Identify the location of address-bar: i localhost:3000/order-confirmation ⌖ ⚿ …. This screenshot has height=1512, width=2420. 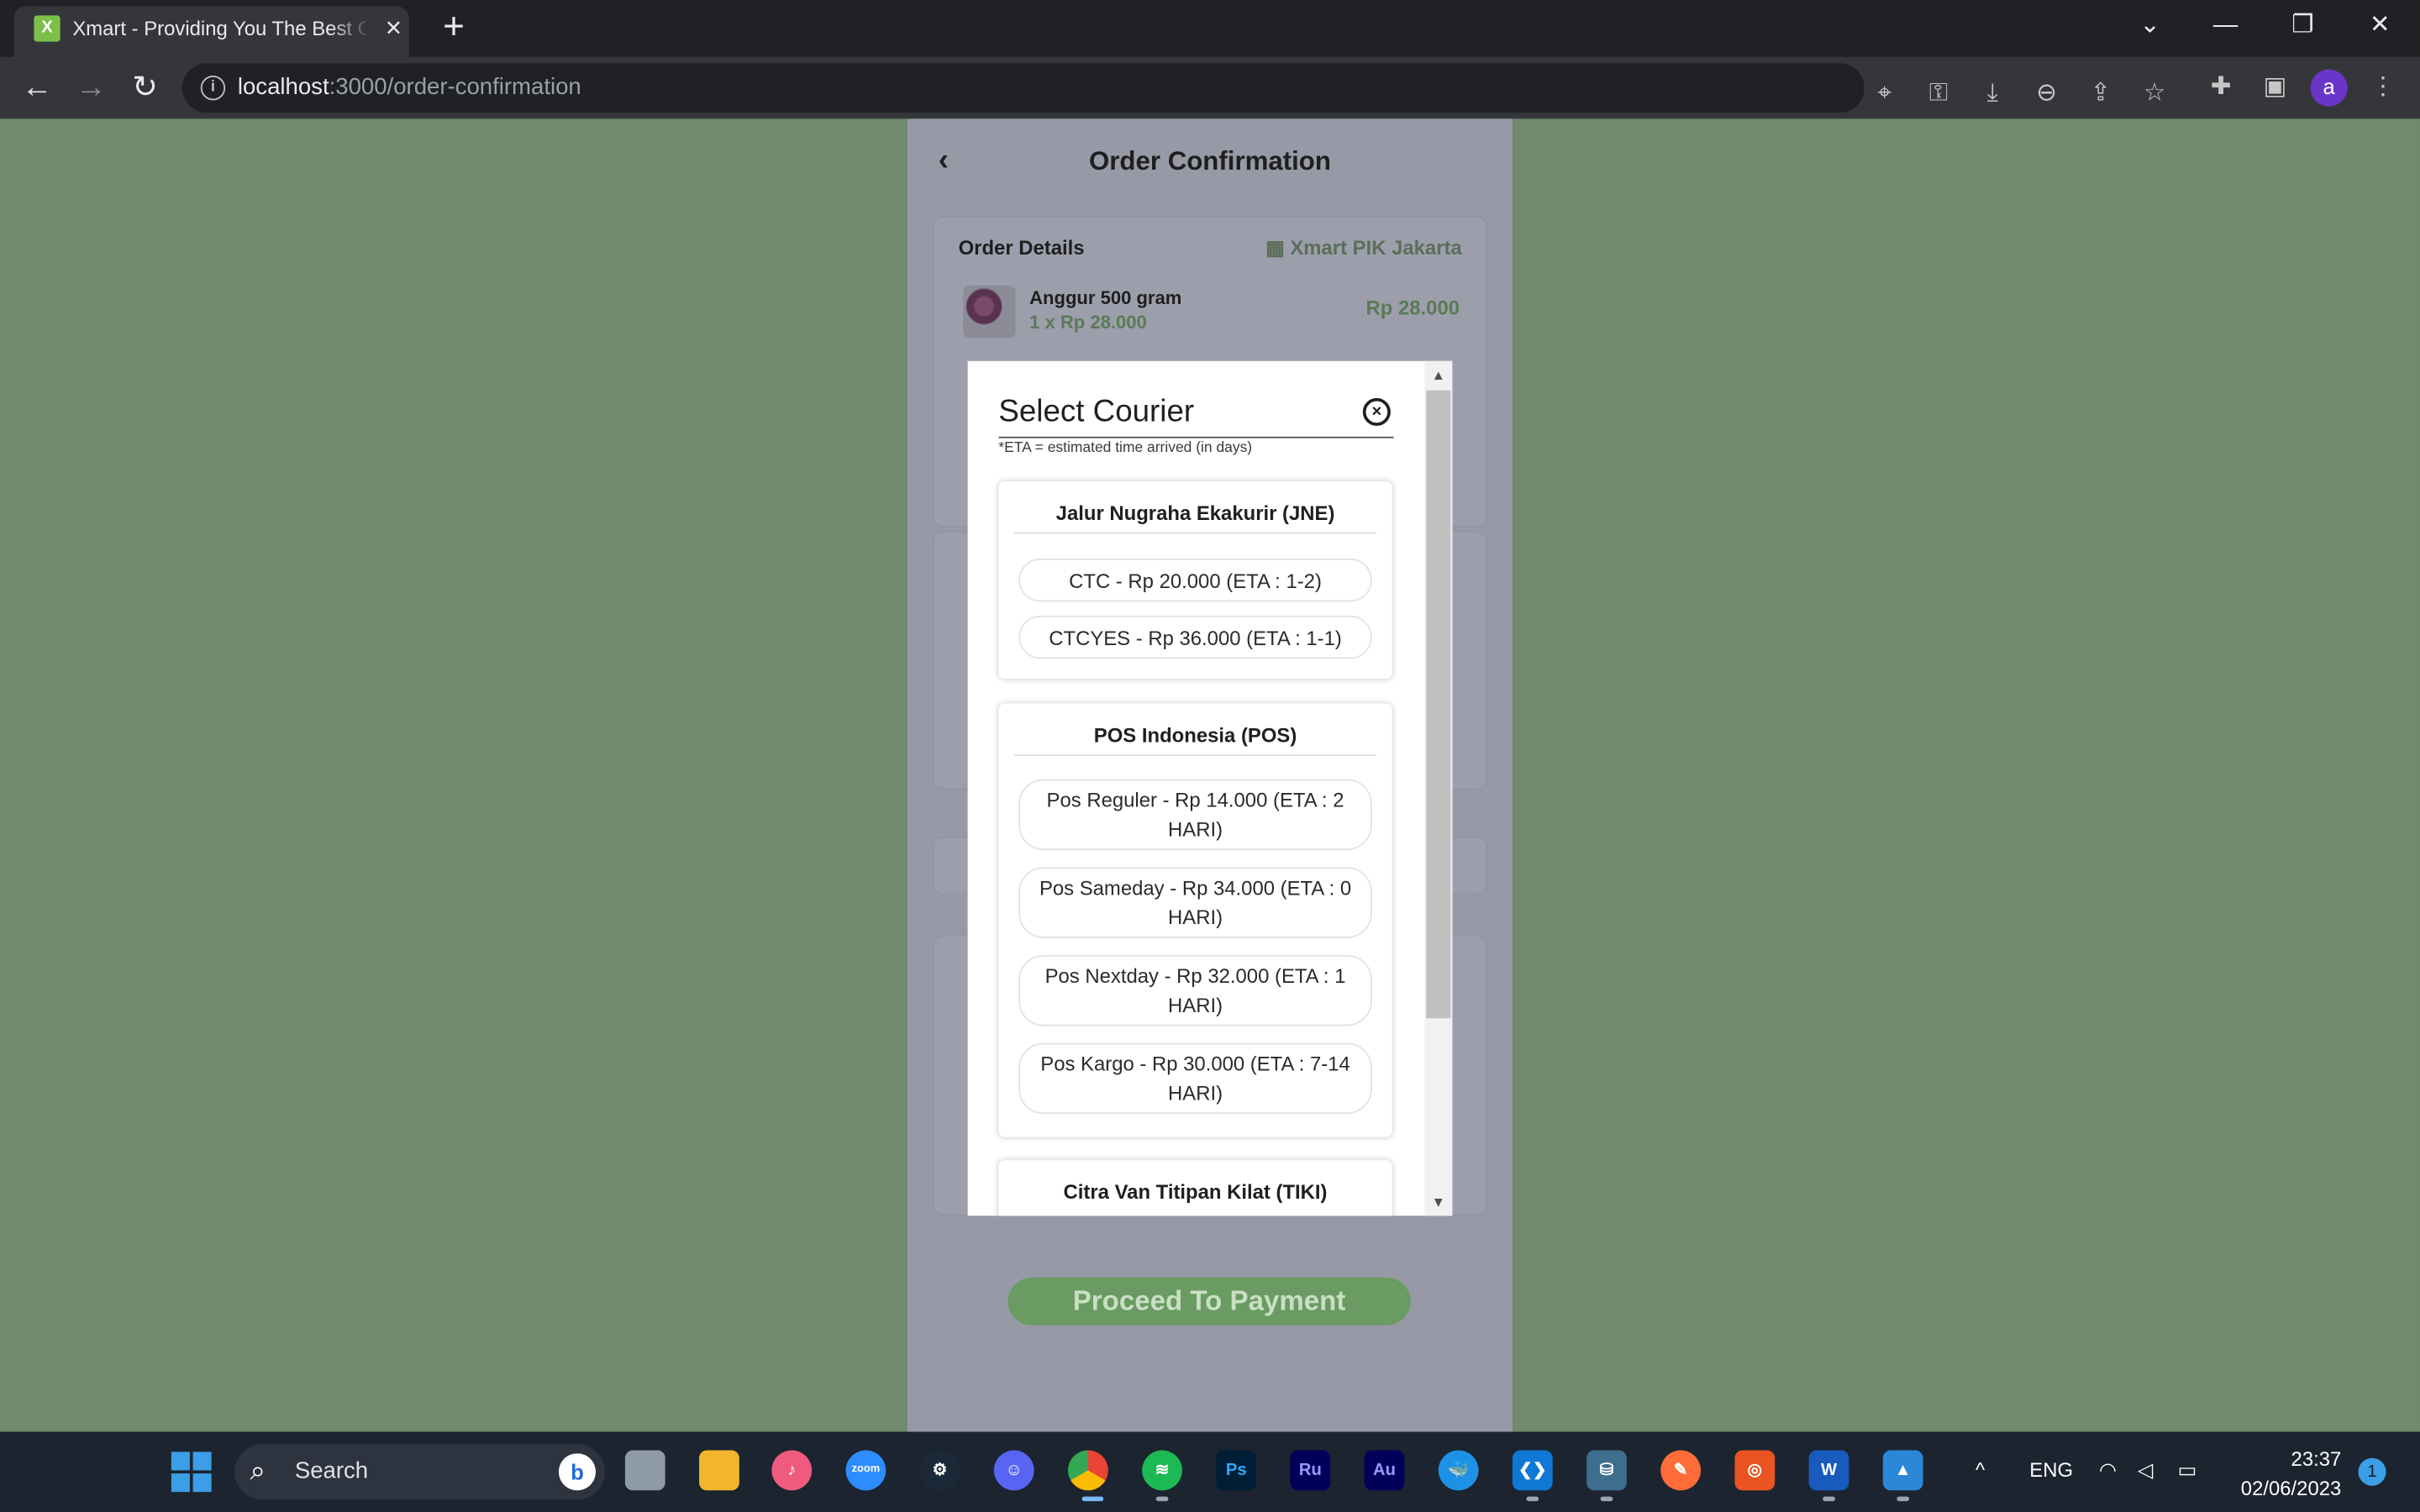
(1173, 88).